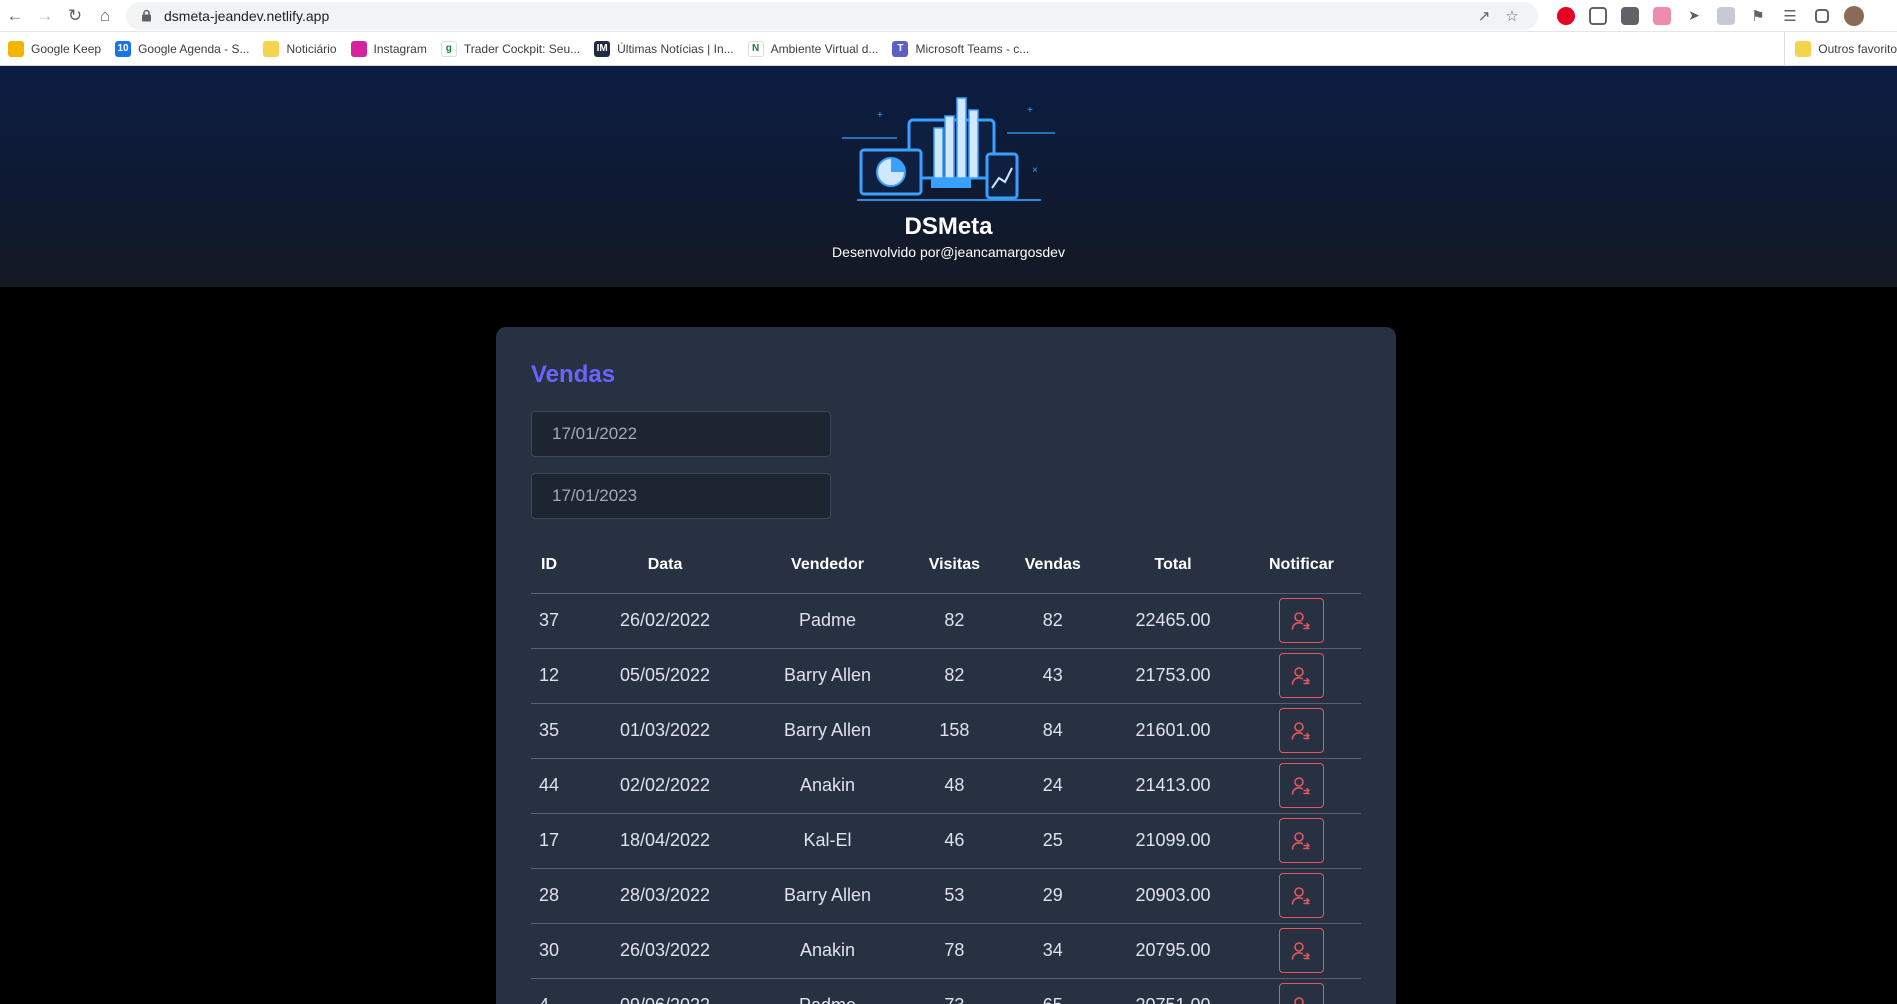 The image size is (1897, 1004). Describe the element at coordinates (1053, 841) in the screenshot. I see `cell-sales: 25` at that location.